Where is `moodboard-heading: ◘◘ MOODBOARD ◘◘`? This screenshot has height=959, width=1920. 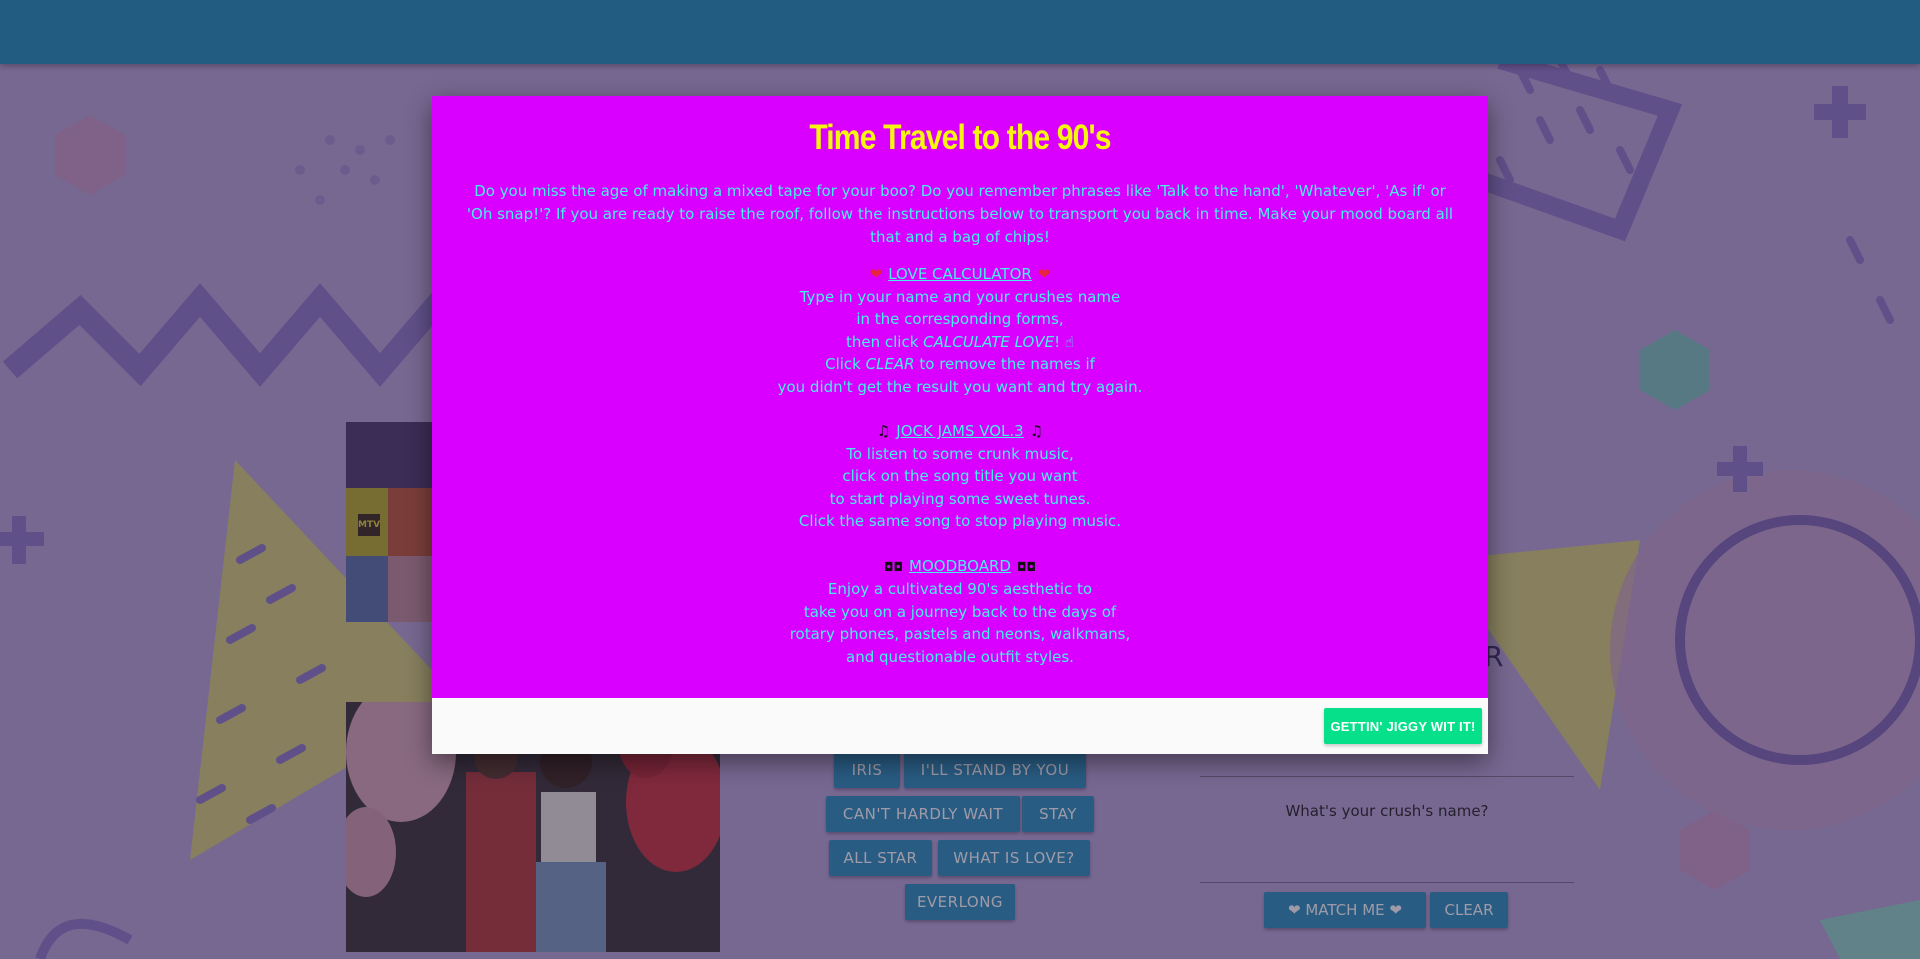
moodboard-heading: ◘◘ MOODBOARD ◘◘ is located at coordinates (960, 567).